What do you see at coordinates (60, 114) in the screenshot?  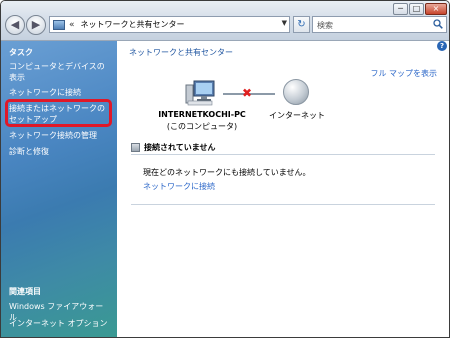 I see `sidebar-item-setup-connection: 接続またはネットワークのセットアップ` at bounding box center [60, 114].